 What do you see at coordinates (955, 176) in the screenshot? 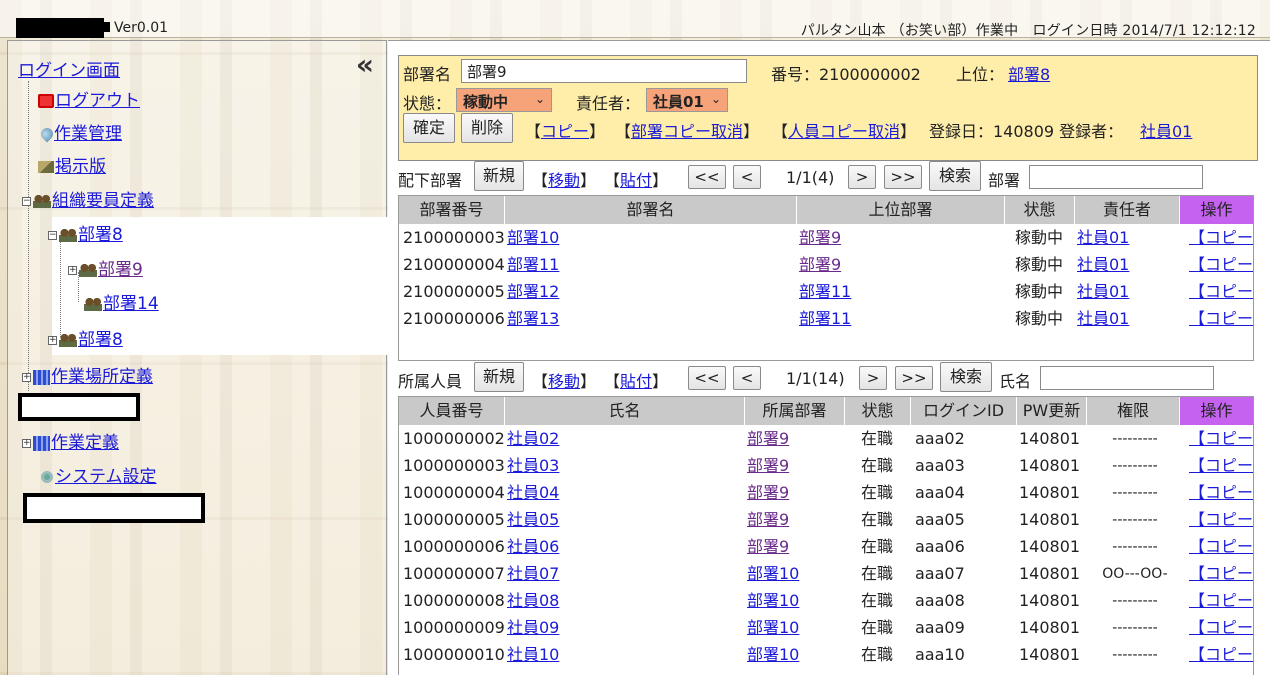
I see `search-dept-button: 検索` at bounding box center [955, 176].